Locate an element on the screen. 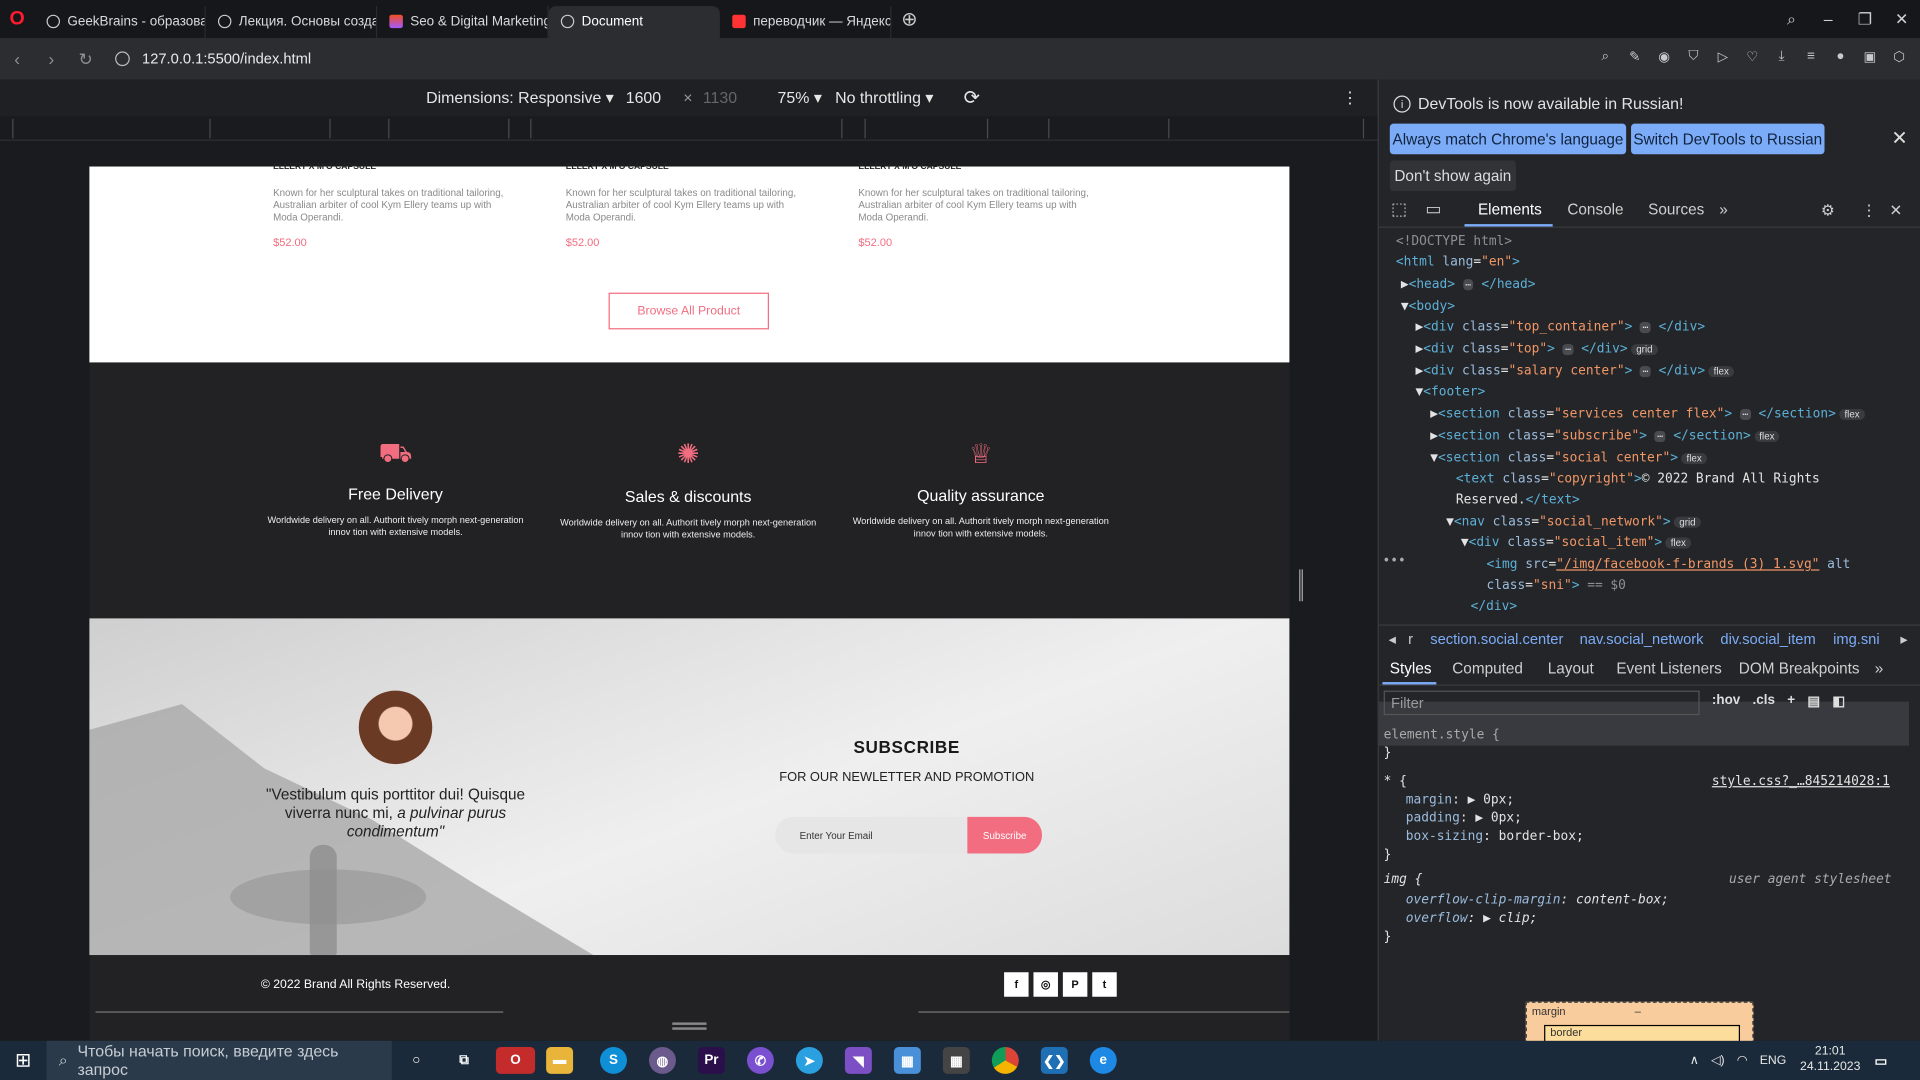 This screenshot has height=1080, width=1920. minimize-icon: – is located at coordinates (1828, 19).